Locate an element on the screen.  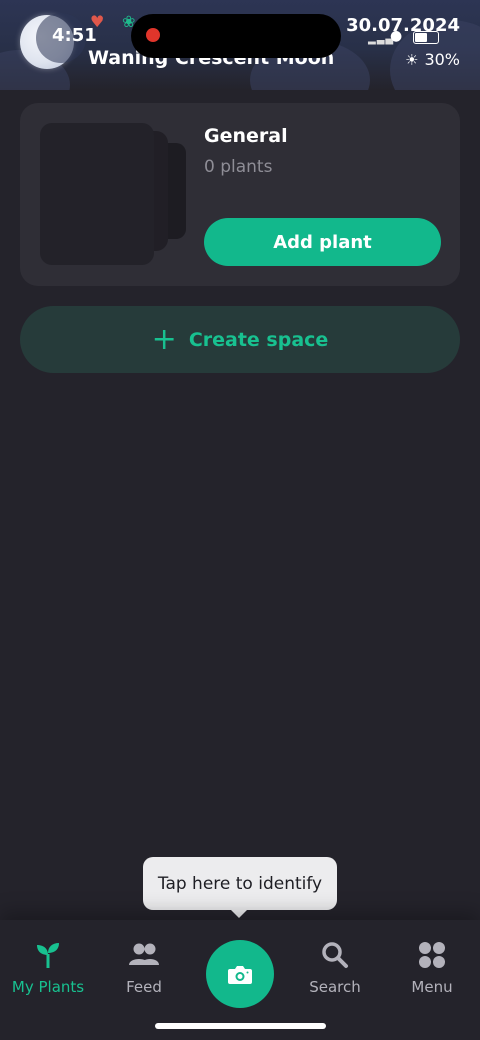
tab-label: Search is located at coordinates (335, 987).